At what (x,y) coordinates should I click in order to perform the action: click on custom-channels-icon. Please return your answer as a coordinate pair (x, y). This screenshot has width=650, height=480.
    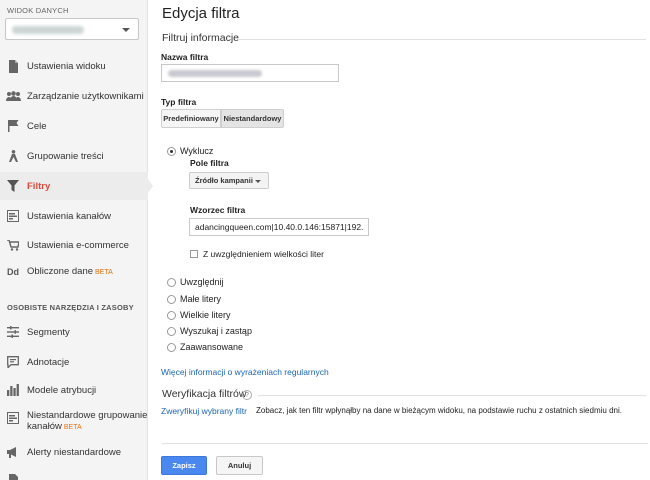
    Looking at the image, I should click on (13, 417).